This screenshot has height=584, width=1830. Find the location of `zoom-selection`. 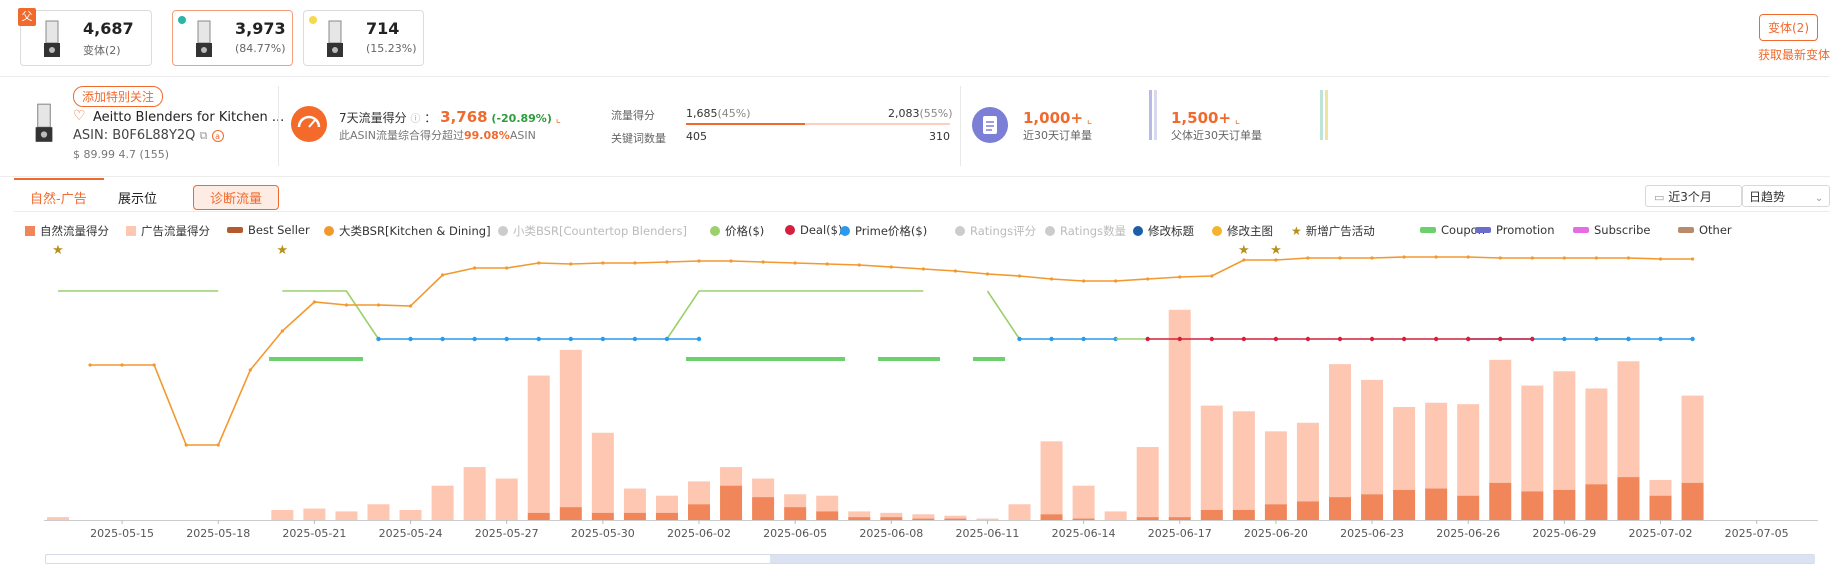

zoom-selection is located at coordinates (1292, 559).